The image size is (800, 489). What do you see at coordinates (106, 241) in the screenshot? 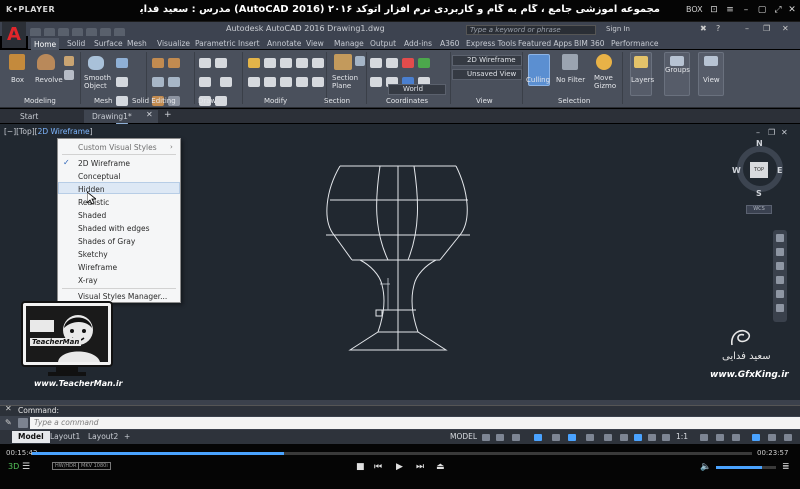
I see `menu-item-shades-of-gray: Shades of Gray` at bounding box center [106, 241].